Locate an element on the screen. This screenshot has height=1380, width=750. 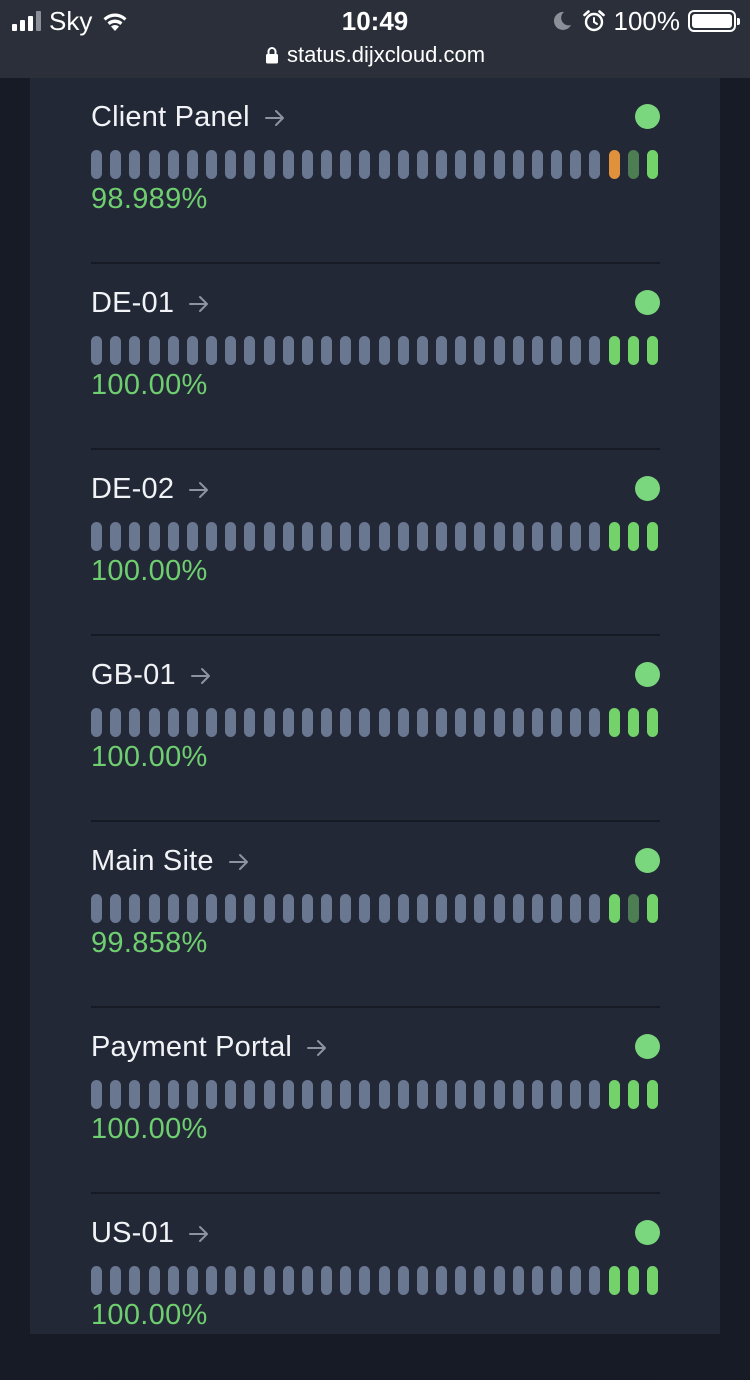
monitor-name: DE-02 is located at coordinates (132, 489).